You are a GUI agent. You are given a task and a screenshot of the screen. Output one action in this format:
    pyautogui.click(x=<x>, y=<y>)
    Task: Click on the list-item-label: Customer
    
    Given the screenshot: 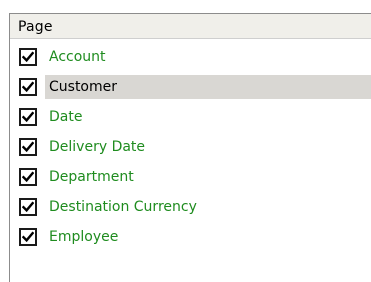 What is the action you would take?
    pyautogui.click(x=83, y=87)
    